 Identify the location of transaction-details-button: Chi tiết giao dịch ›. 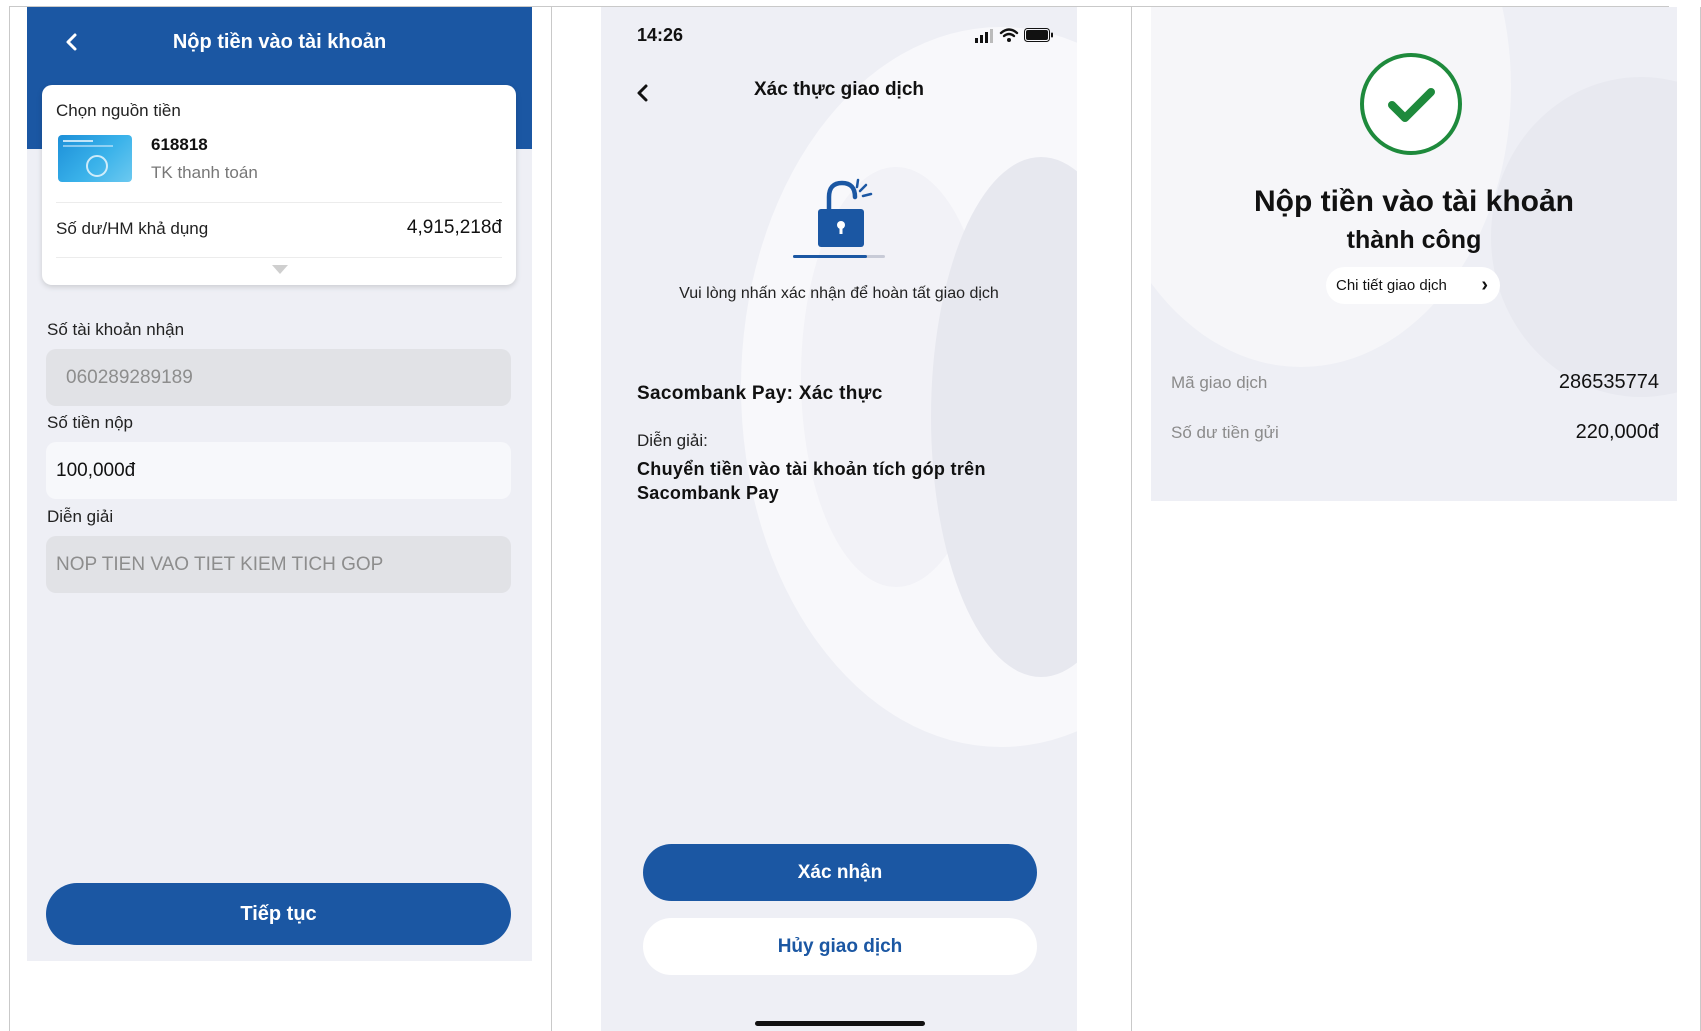
(1413, 285).